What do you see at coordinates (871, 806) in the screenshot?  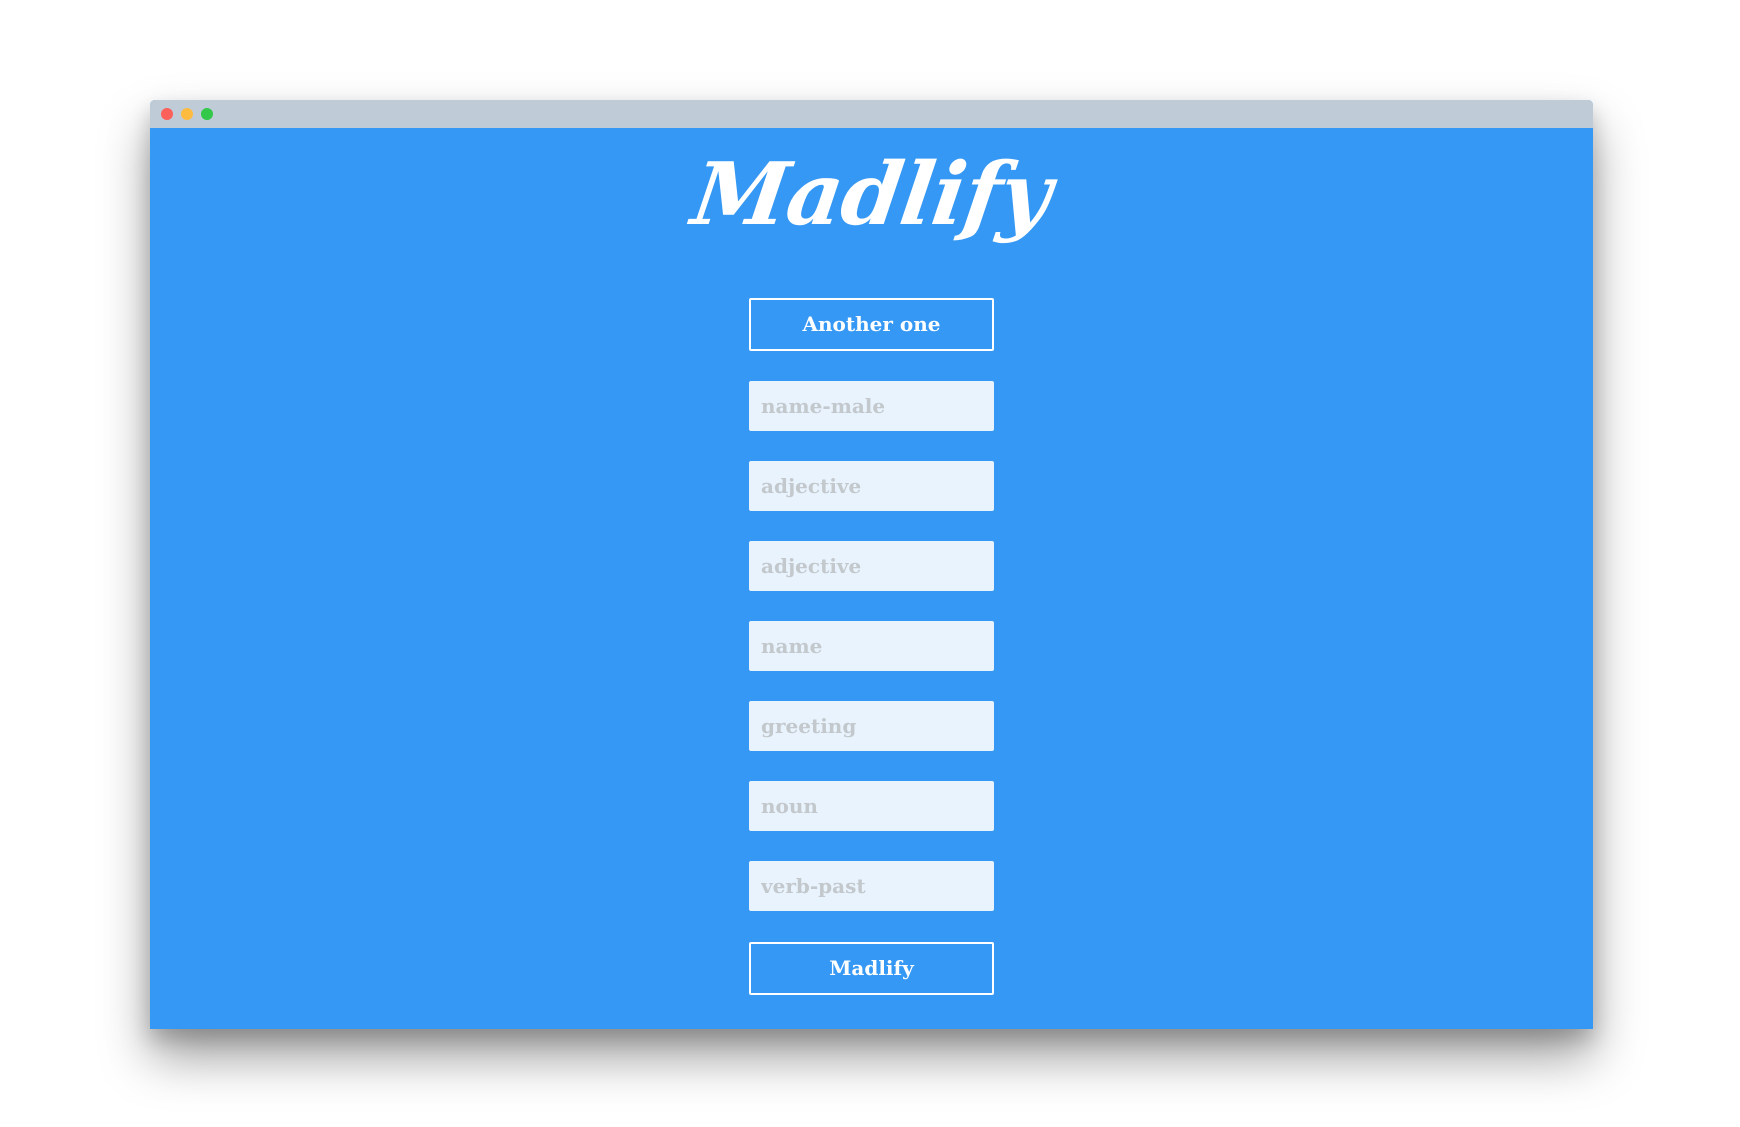 I see `noun-field` at bounding box center [871, 806].